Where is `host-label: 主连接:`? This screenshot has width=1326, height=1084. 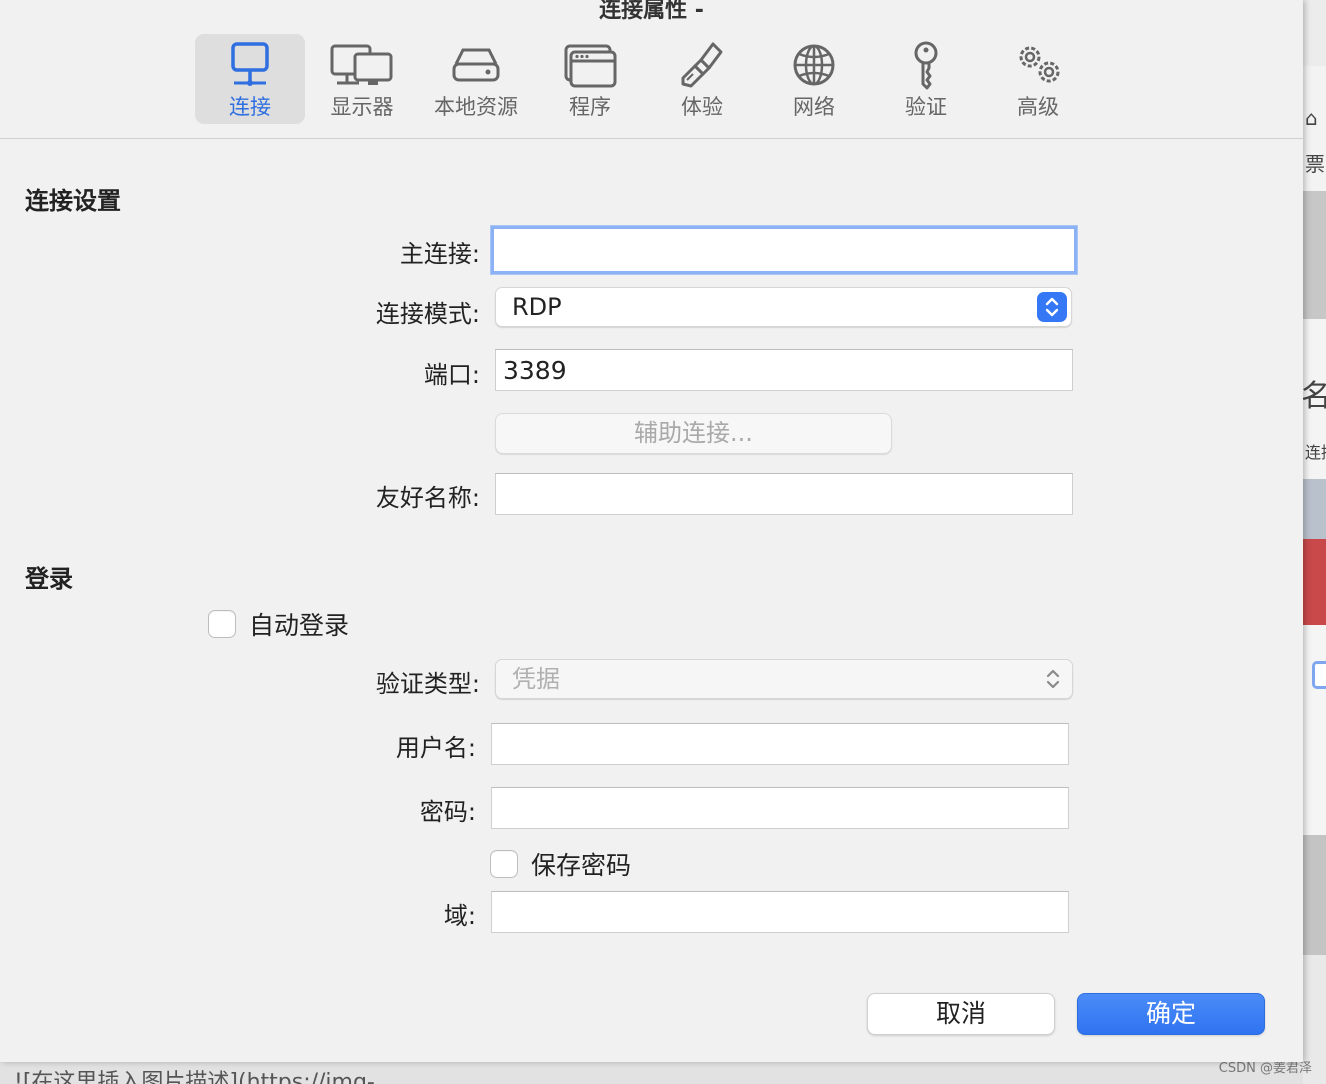
host-label: 主连接: is located at coordinates (439, 254).